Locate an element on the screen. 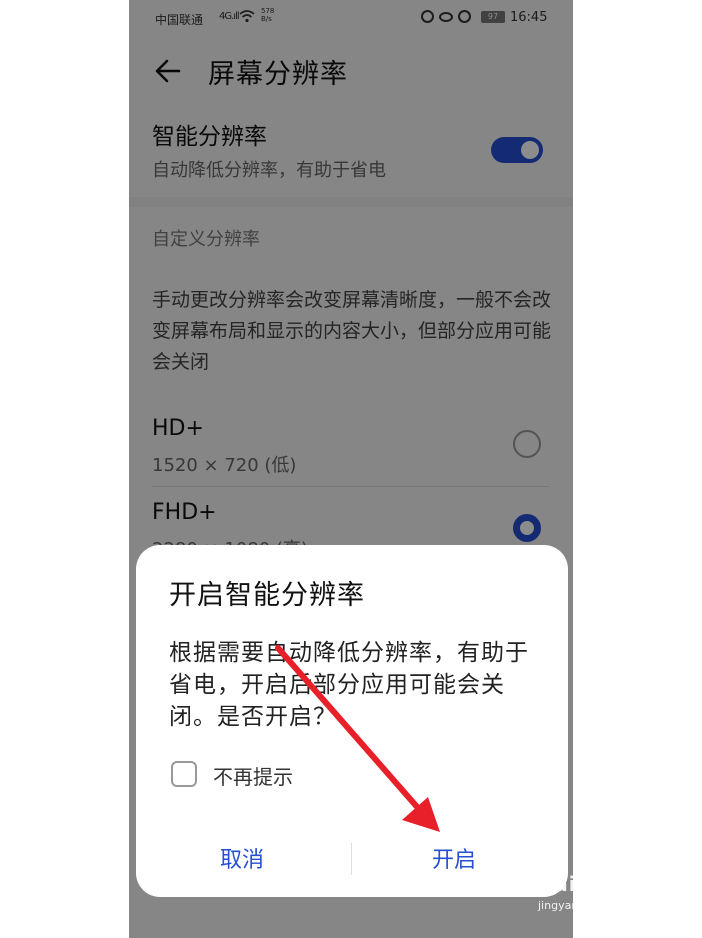 The height and width of the screenshot is (938, 702). dialog-message: 根据需要自动降低分辨率，有助于省电，开启后部分应用可能会关闭。是否开启？ is located at coordinates (349, 685).